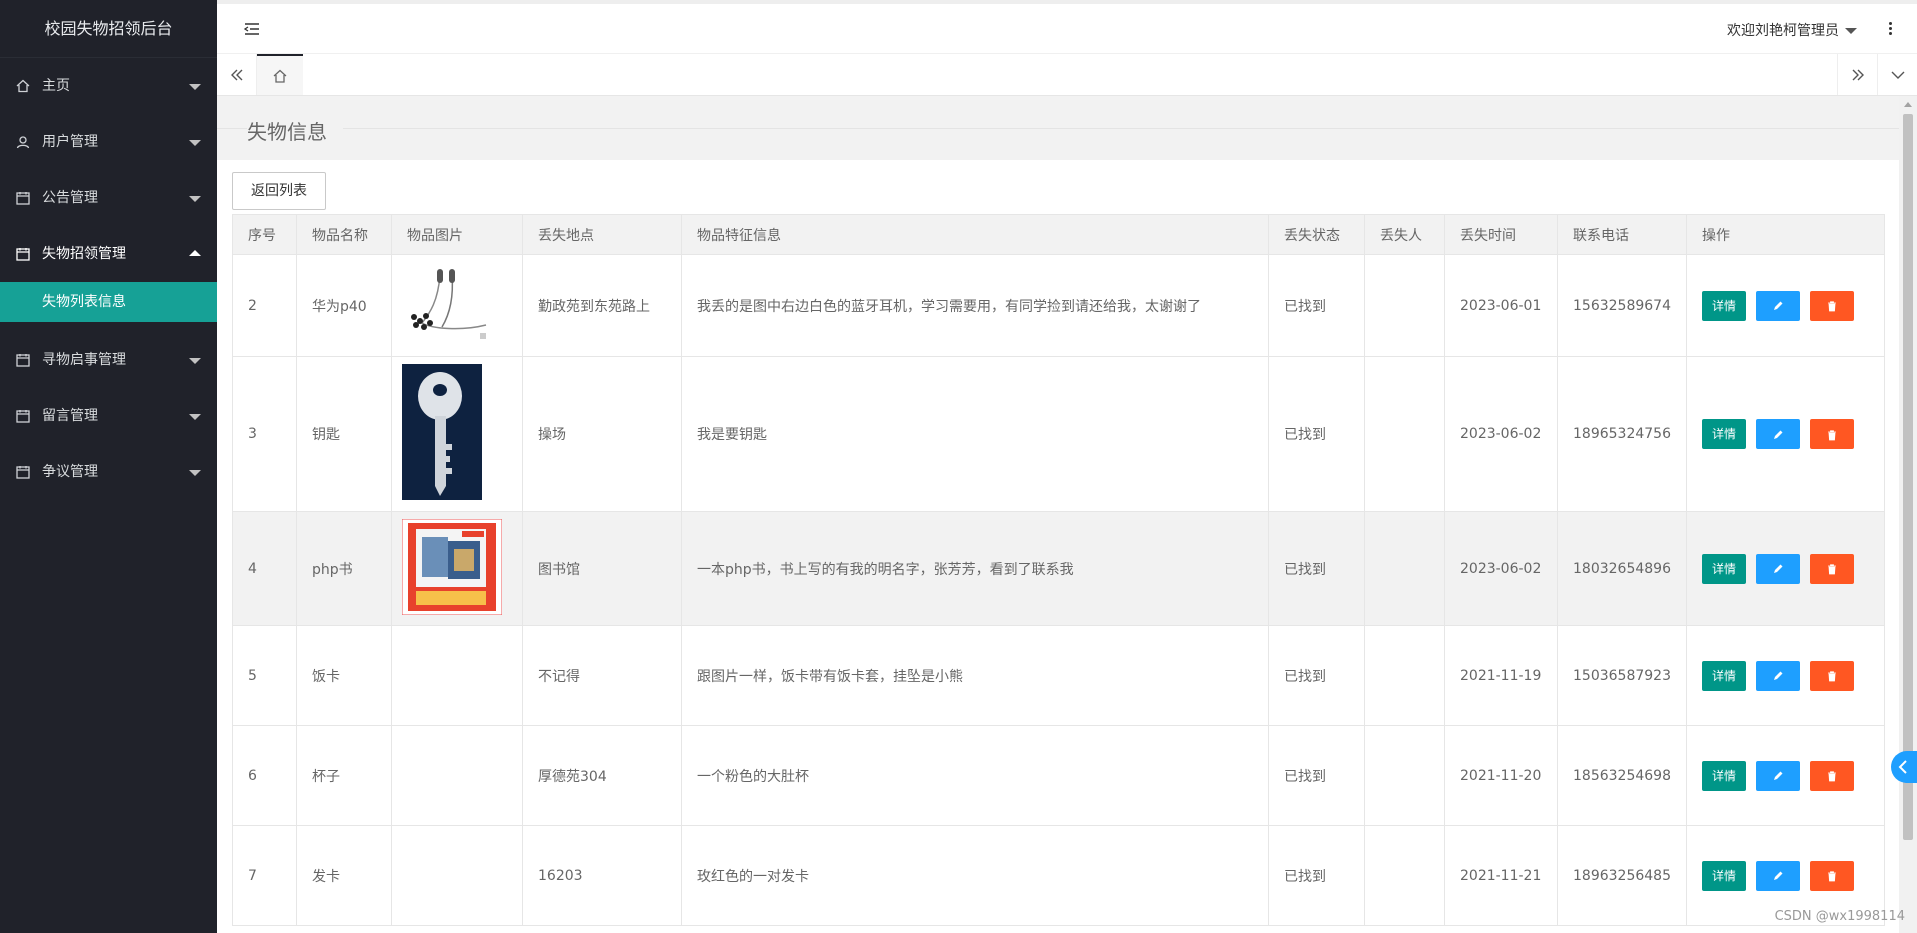  I want to click on cell-phone: 15036587923, so click(1622, 675).